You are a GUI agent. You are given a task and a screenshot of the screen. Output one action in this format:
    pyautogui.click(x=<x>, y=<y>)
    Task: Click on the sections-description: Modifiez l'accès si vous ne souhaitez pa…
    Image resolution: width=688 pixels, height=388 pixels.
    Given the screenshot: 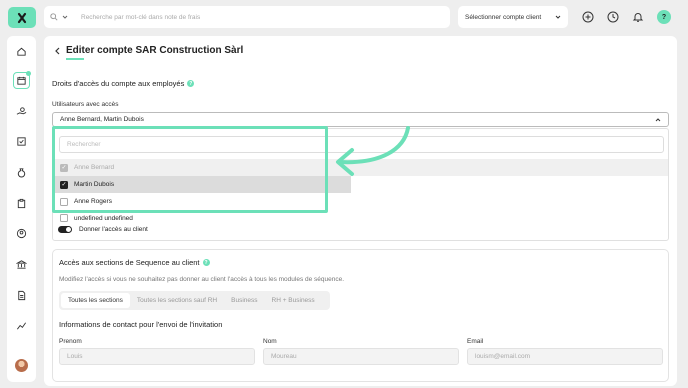 What is the action you would take?
    pyautogui.click(x=202, y=279)
    